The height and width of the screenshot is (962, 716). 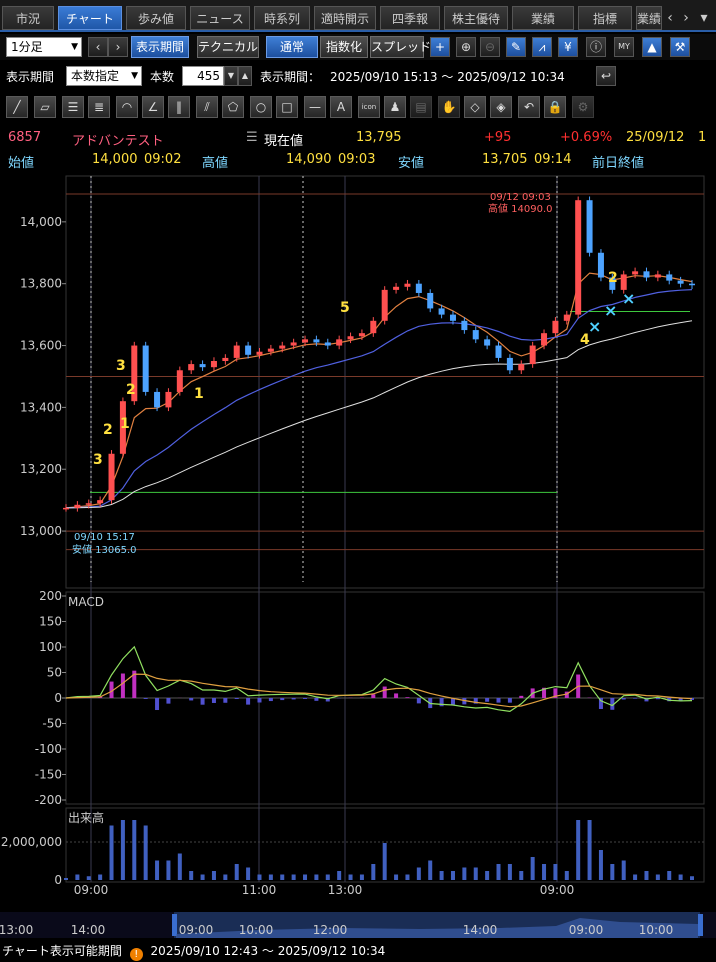 I want to click on area-chart-icon: ▲, so click(x=652, y=47).